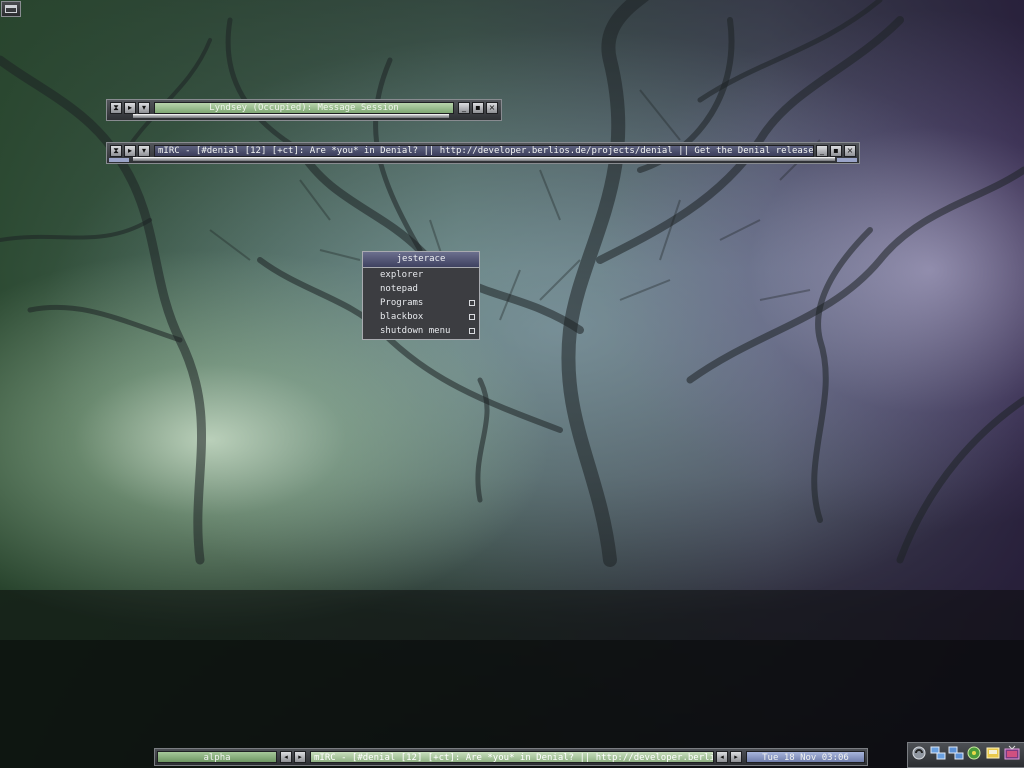 This screenshot has height=768, width=1024. Describe the element at coordinates (993, 753) in the screenshot. I see `messenger-icon` at that location.